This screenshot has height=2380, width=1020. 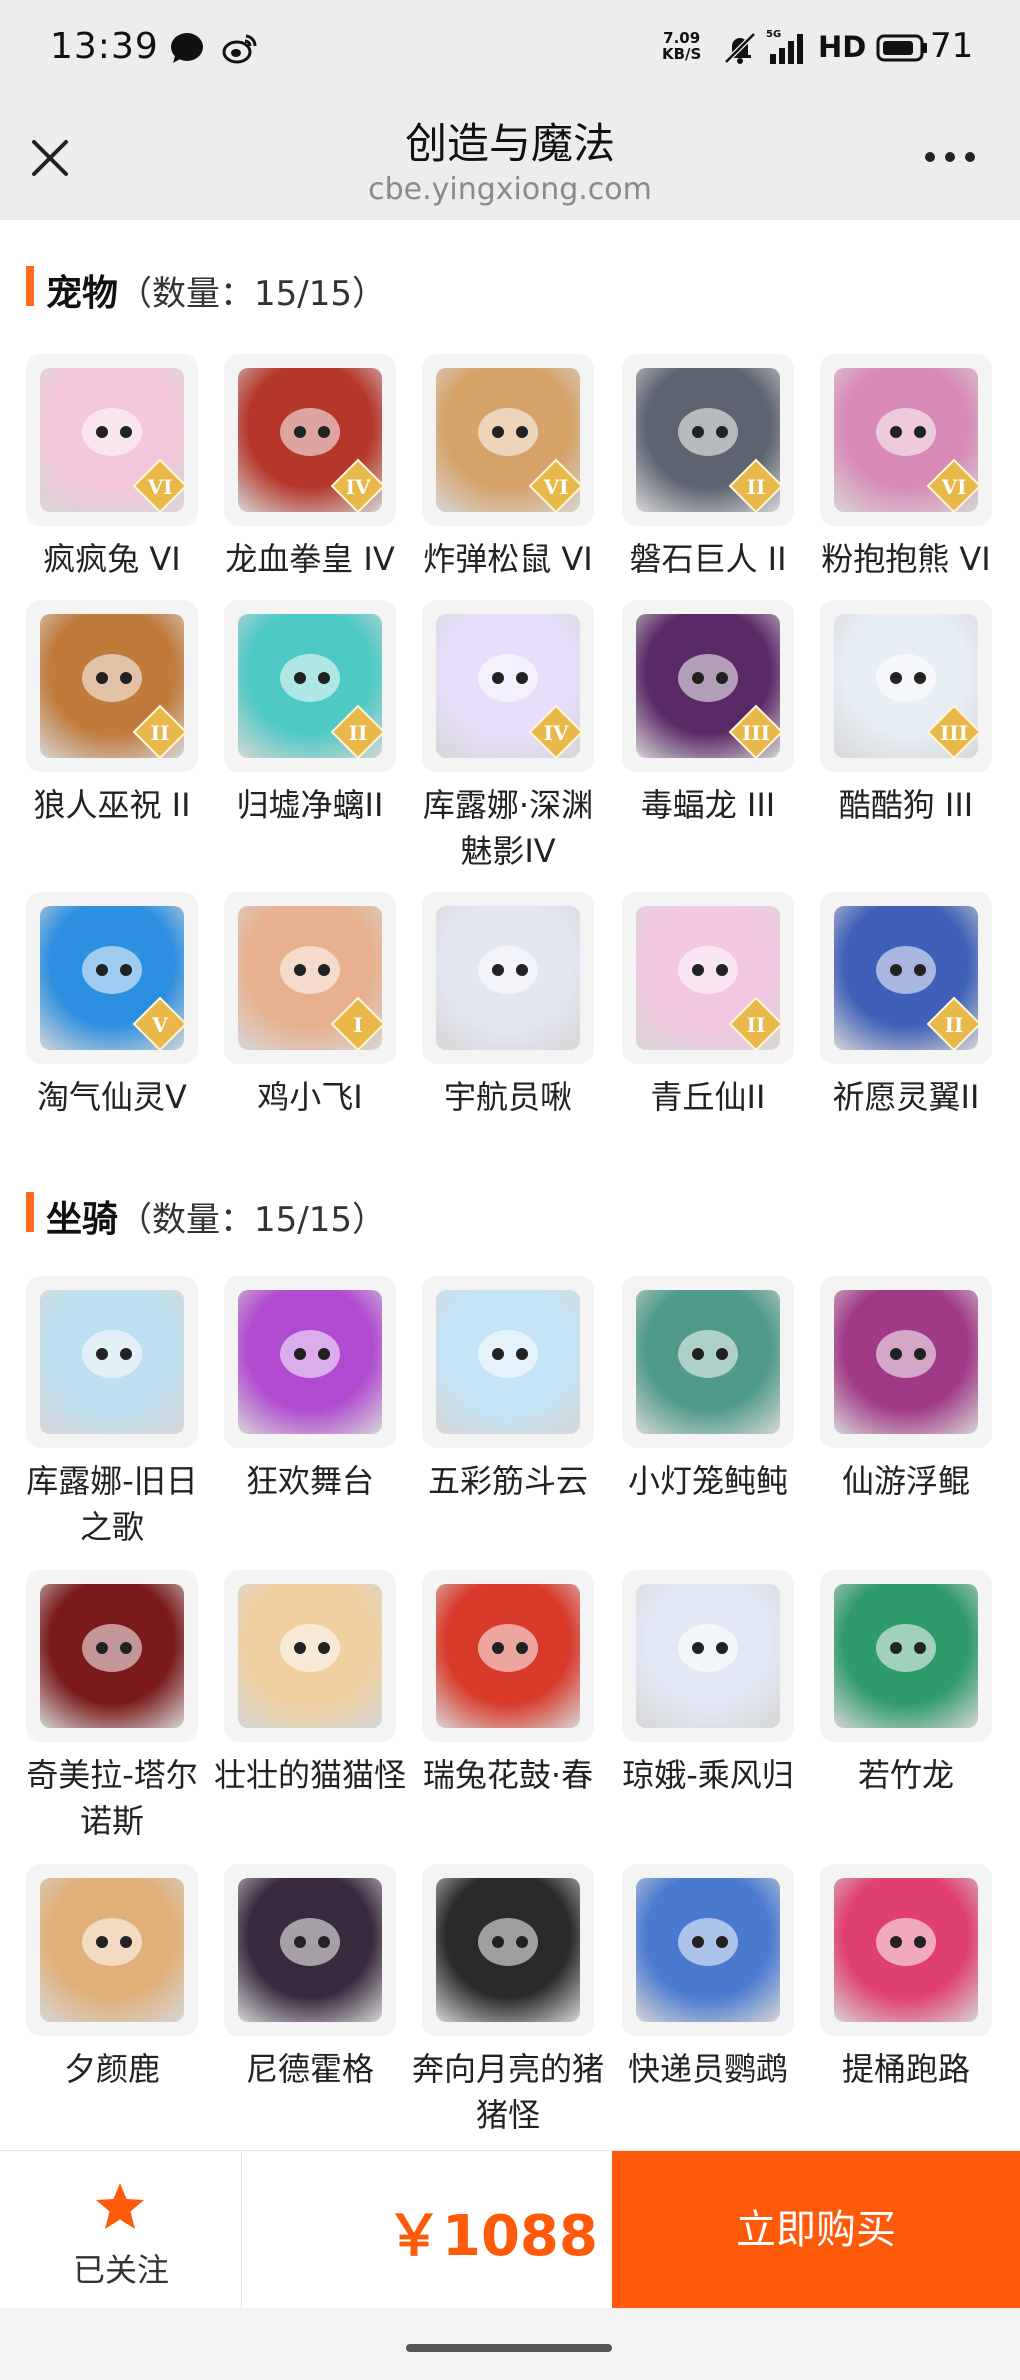 I want to click on pet-item: 宇航员啾, so click(x=508, y=1006).